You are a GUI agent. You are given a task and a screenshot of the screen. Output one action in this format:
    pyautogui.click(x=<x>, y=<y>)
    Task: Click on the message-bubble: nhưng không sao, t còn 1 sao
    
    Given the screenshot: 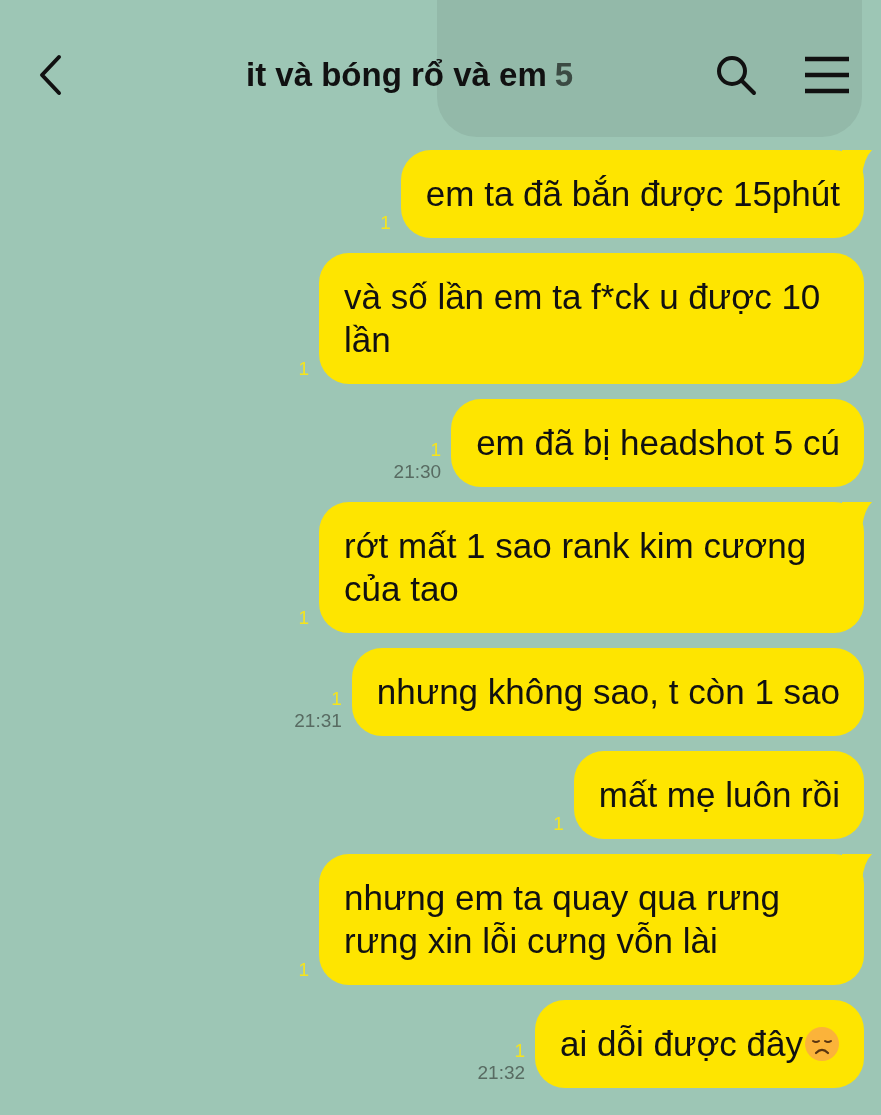 What is the action you would take?
    pyautogui.click(x=607, y=692)
    